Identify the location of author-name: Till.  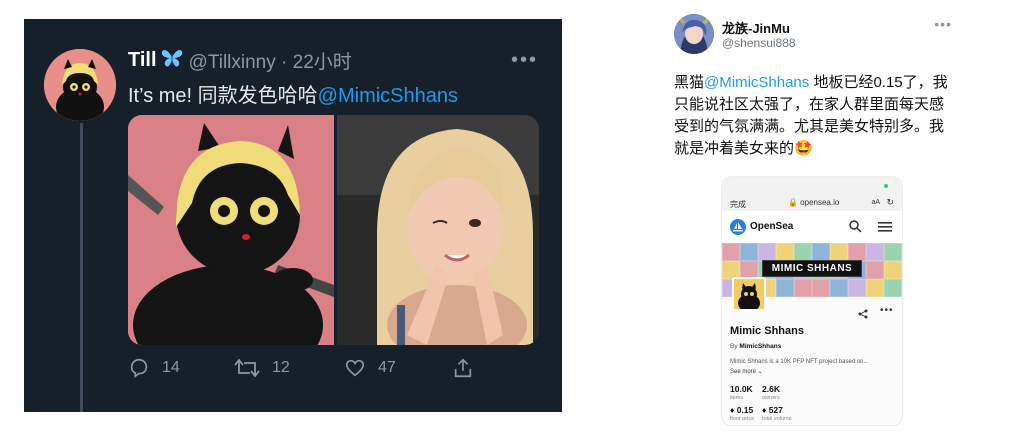
(142, 60).